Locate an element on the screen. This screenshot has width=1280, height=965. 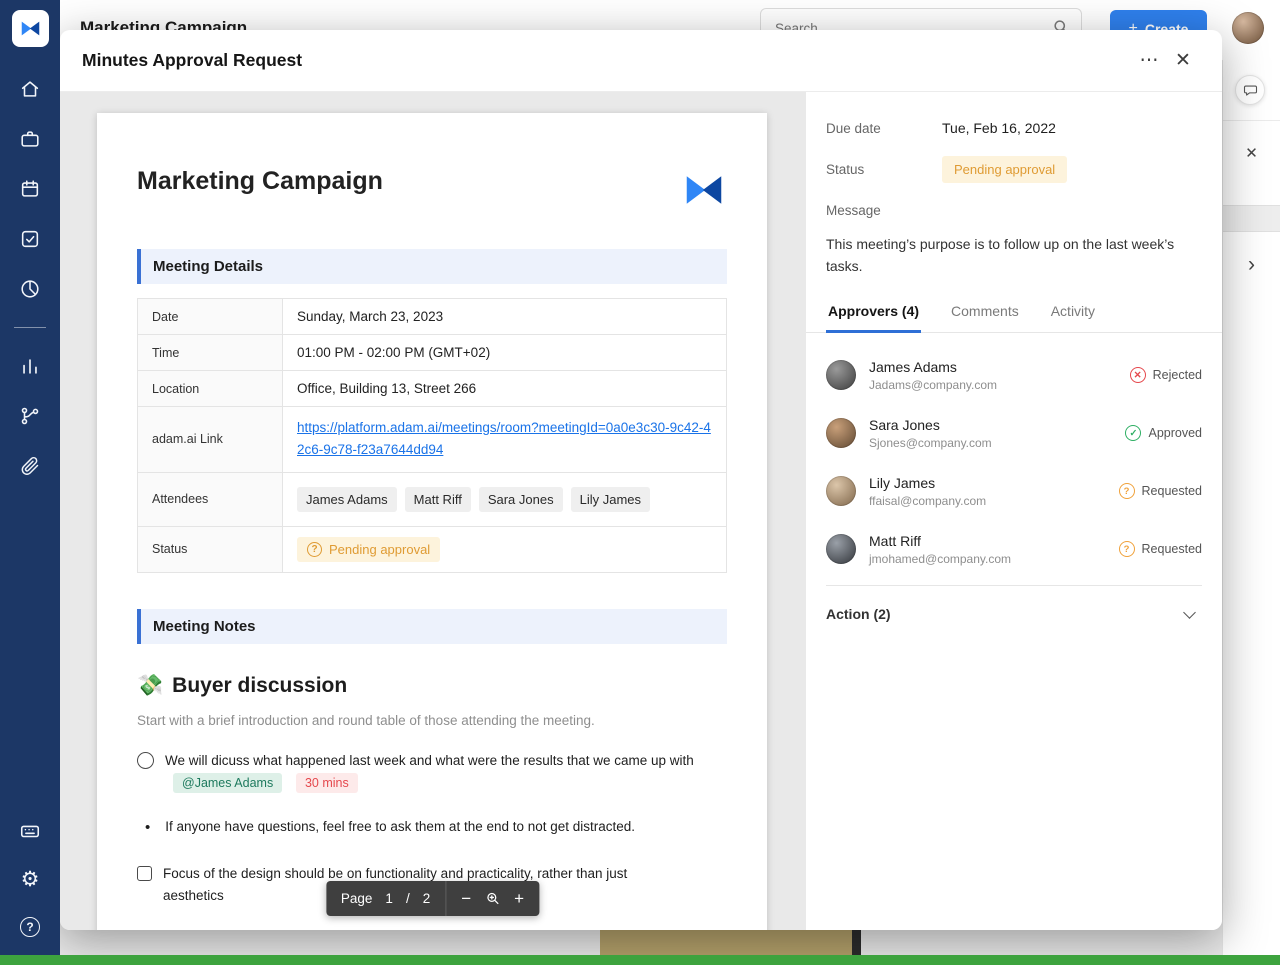
approver-email: Jadams@company.com is located at coordinates (933, 384).